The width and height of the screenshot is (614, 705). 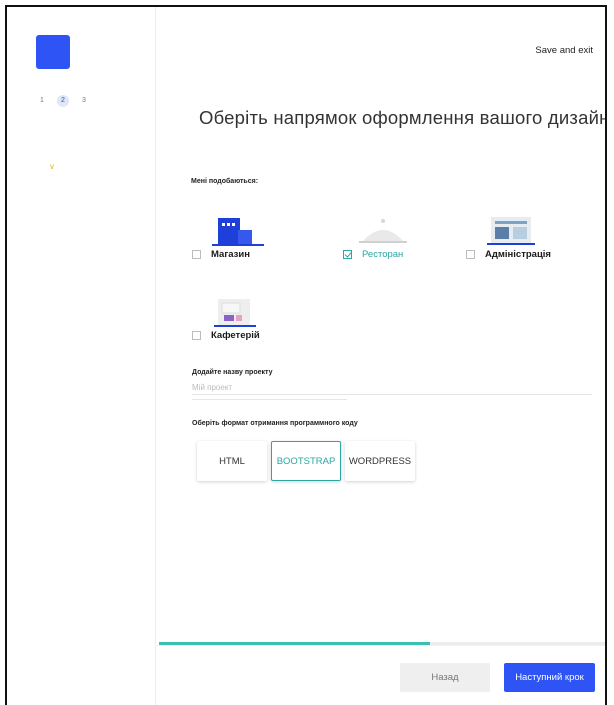 What do you see at coordinates (383, 231) in the screenshot?
I see `cloche-icon` at bounding box center [383, 231].